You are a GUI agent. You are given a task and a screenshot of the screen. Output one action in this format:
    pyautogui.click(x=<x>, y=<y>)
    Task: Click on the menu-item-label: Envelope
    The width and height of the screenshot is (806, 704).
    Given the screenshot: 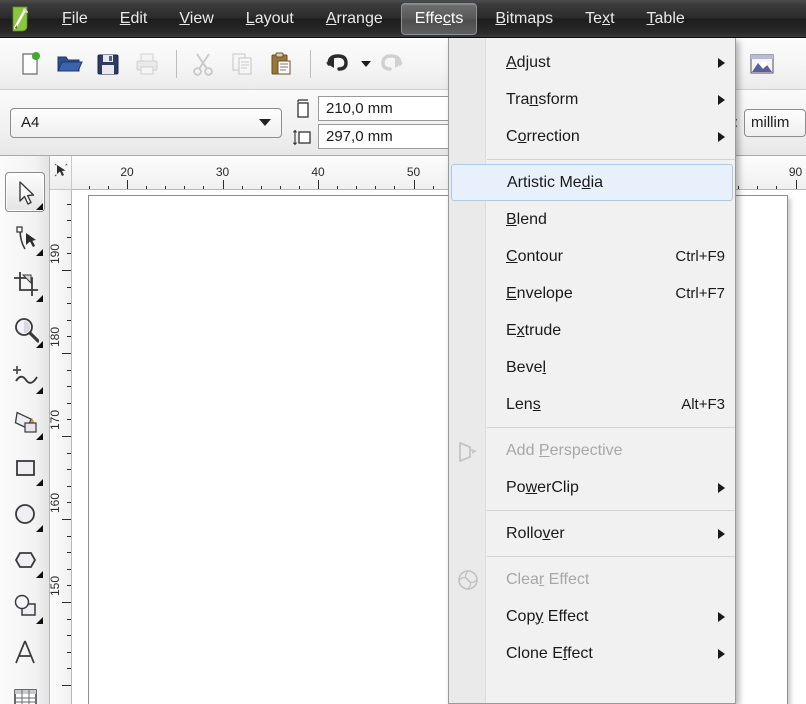 What is the action you would take?
    pyautogui.click(x=539, y=293)
    